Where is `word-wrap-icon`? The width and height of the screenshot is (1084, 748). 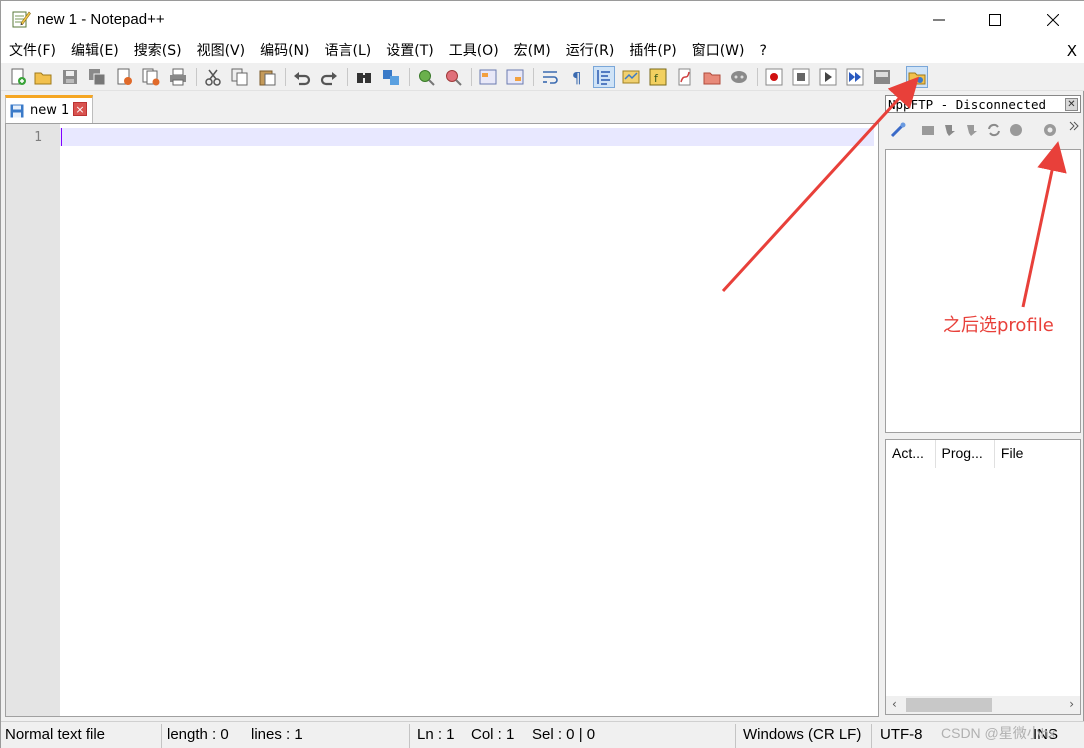
word-wrap-icon is located at coordinates (550, 77).